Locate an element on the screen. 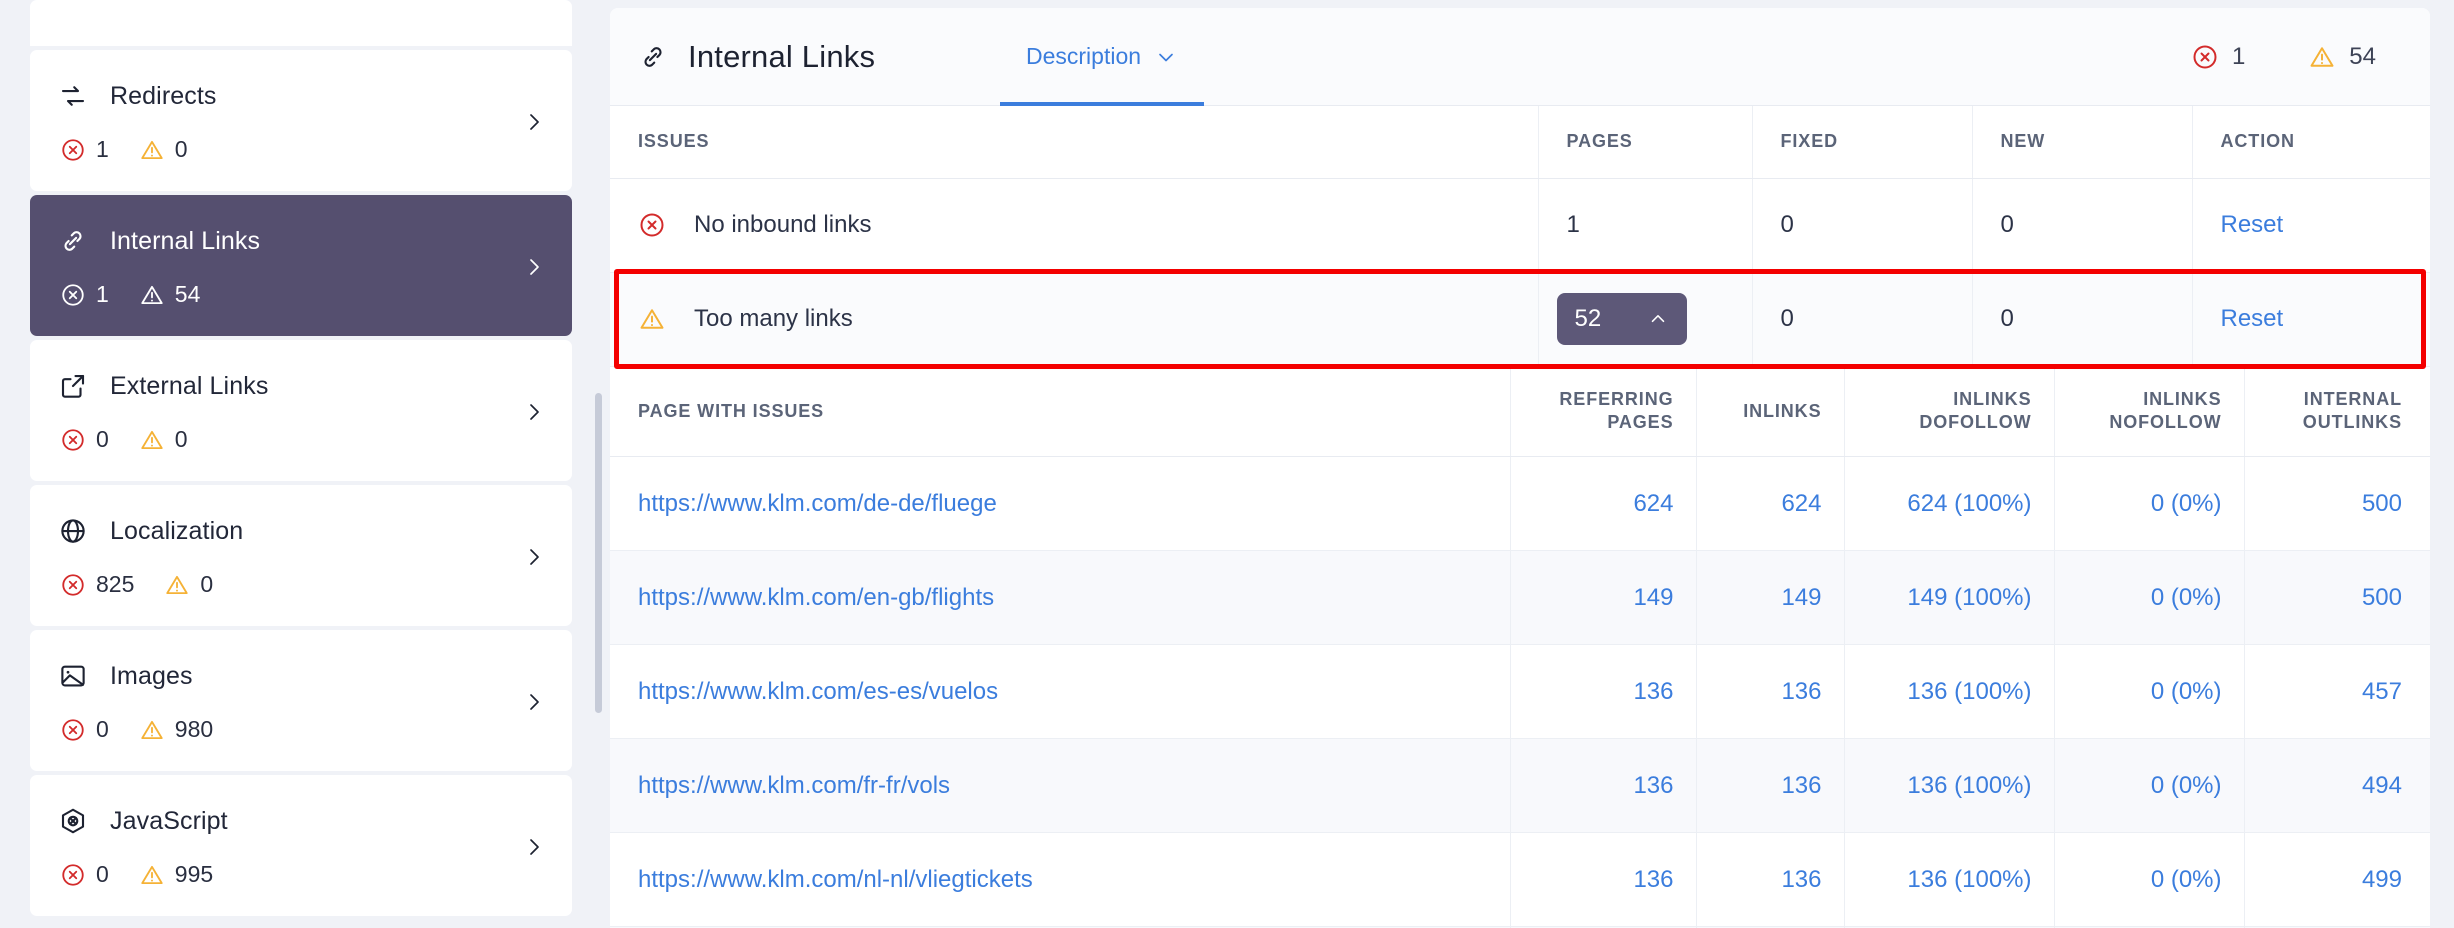 The image size is (2454, 928). pages-value: 1 is located at coordinates (1573, 224).